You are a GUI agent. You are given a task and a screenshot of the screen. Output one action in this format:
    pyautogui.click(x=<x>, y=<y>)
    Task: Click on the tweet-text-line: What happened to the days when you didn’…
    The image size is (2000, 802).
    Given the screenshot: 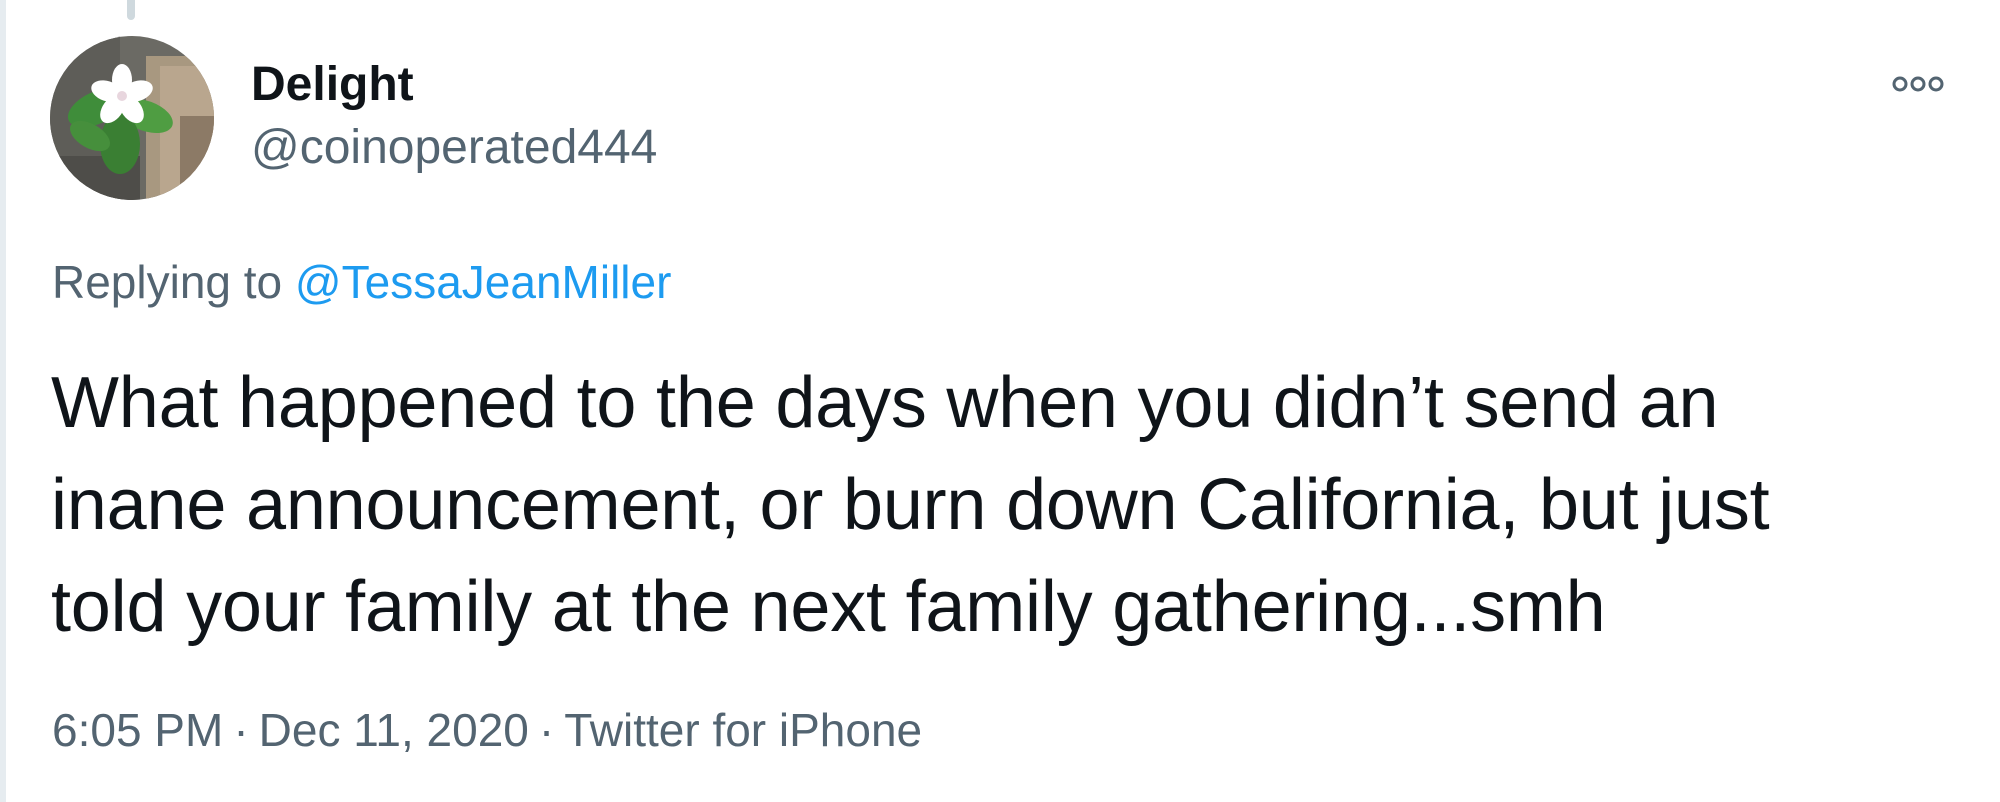 What is the action you would take?
    pyautogui.click(x=885, y=403)
    